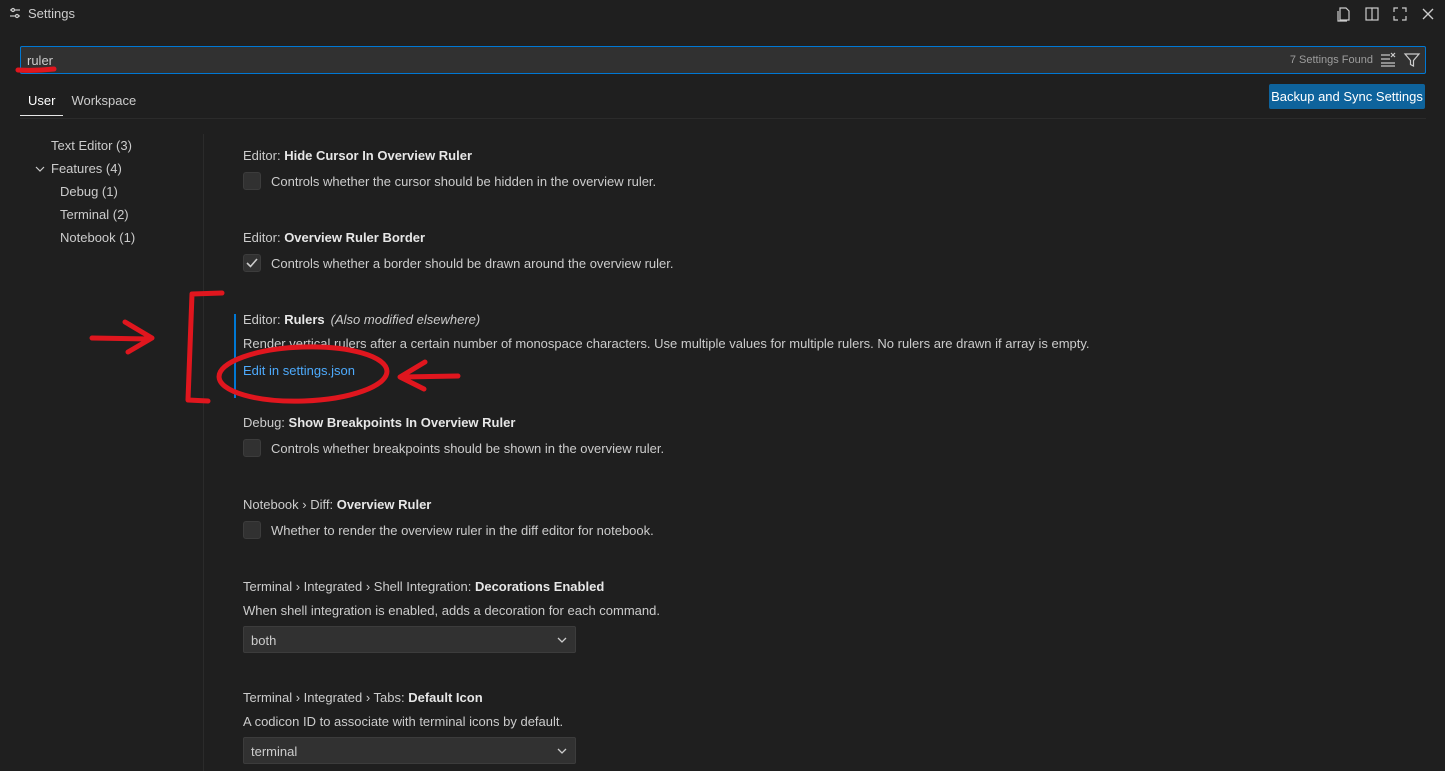 The height and width of the screenshot is (771, 1445). I want to click on toc-item-label: Notebook (1), so click(98, 237).